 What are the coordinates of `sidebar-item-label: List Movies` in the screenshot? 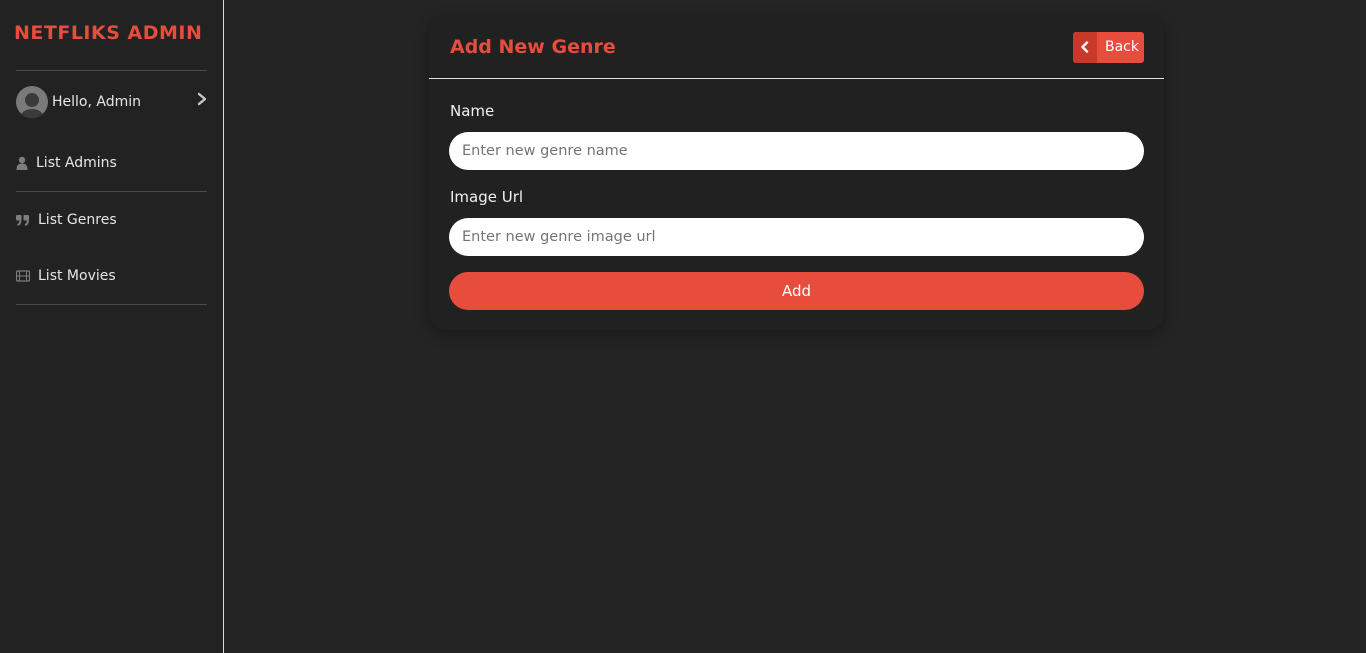 It's located at (77, 276).